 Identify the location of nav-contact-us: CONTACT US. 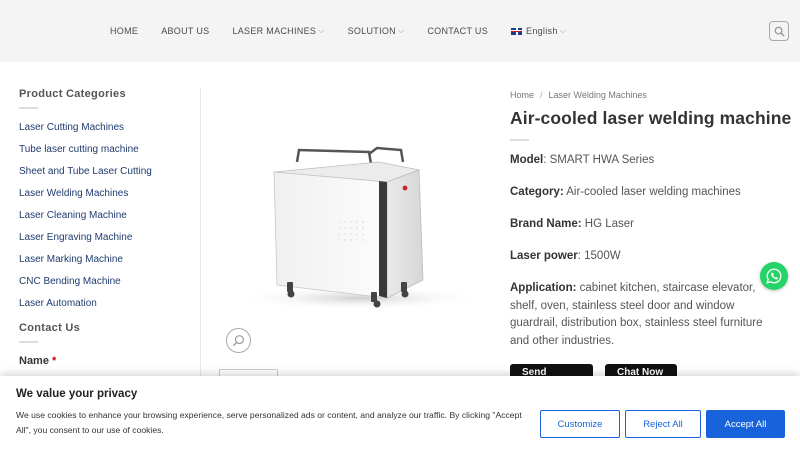
(457, 31).